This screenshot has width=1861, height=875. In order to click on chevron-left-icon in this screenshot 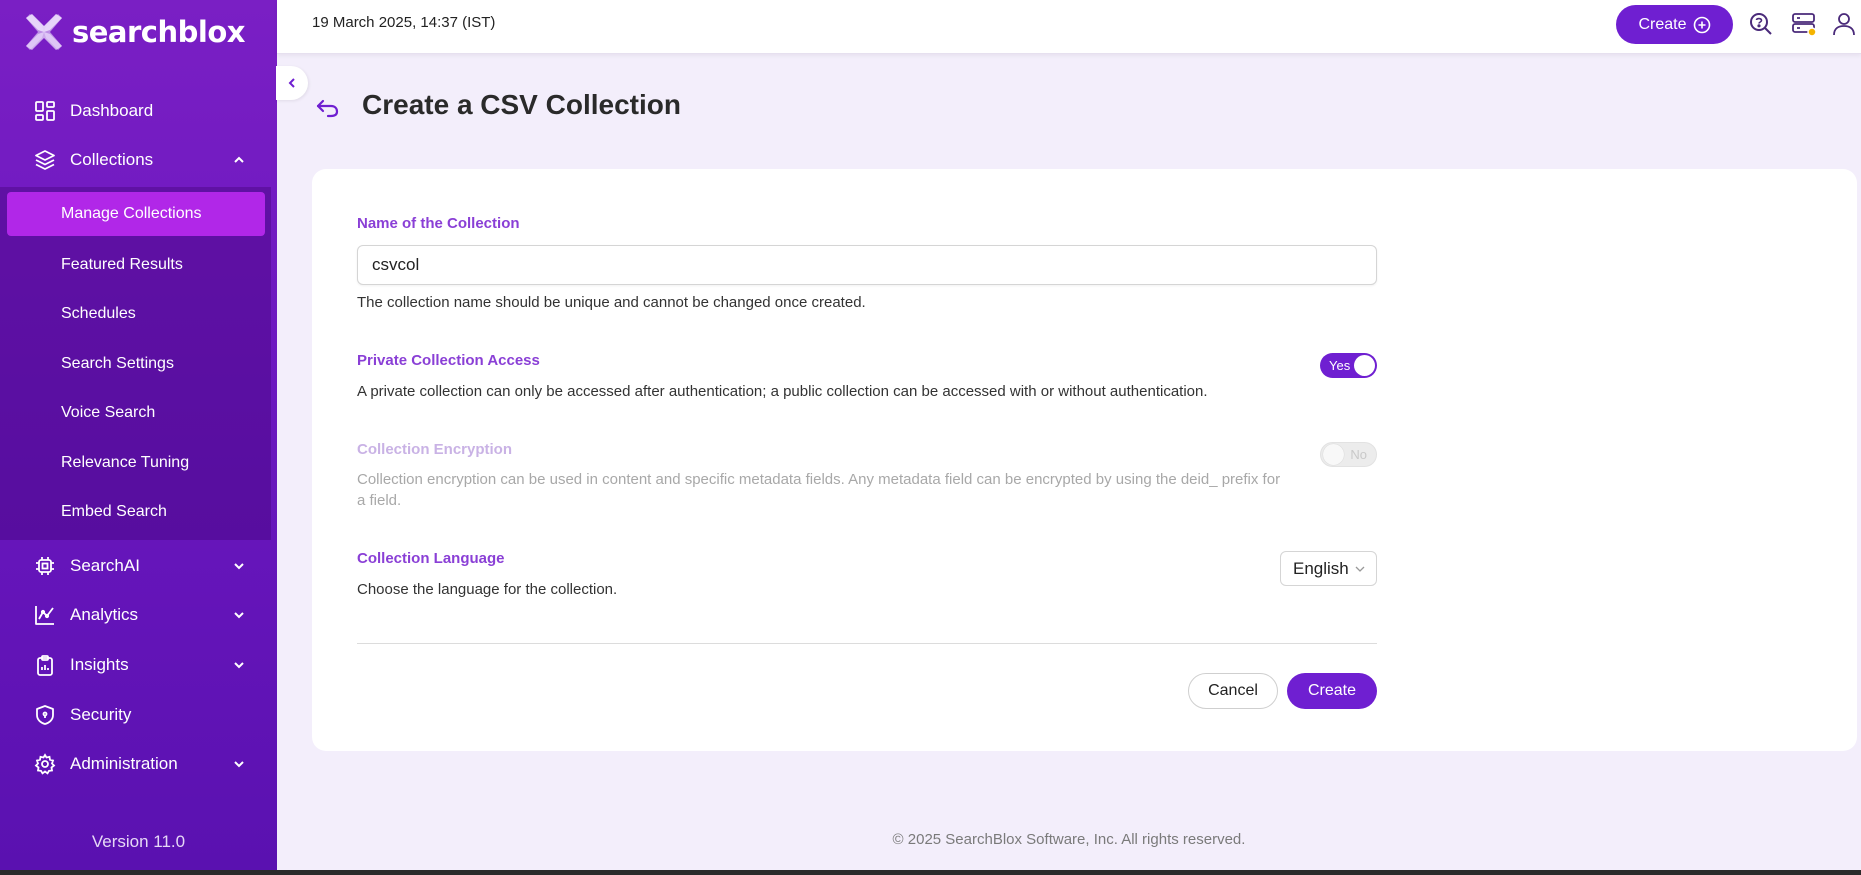, I will do `click(291, 83)`.